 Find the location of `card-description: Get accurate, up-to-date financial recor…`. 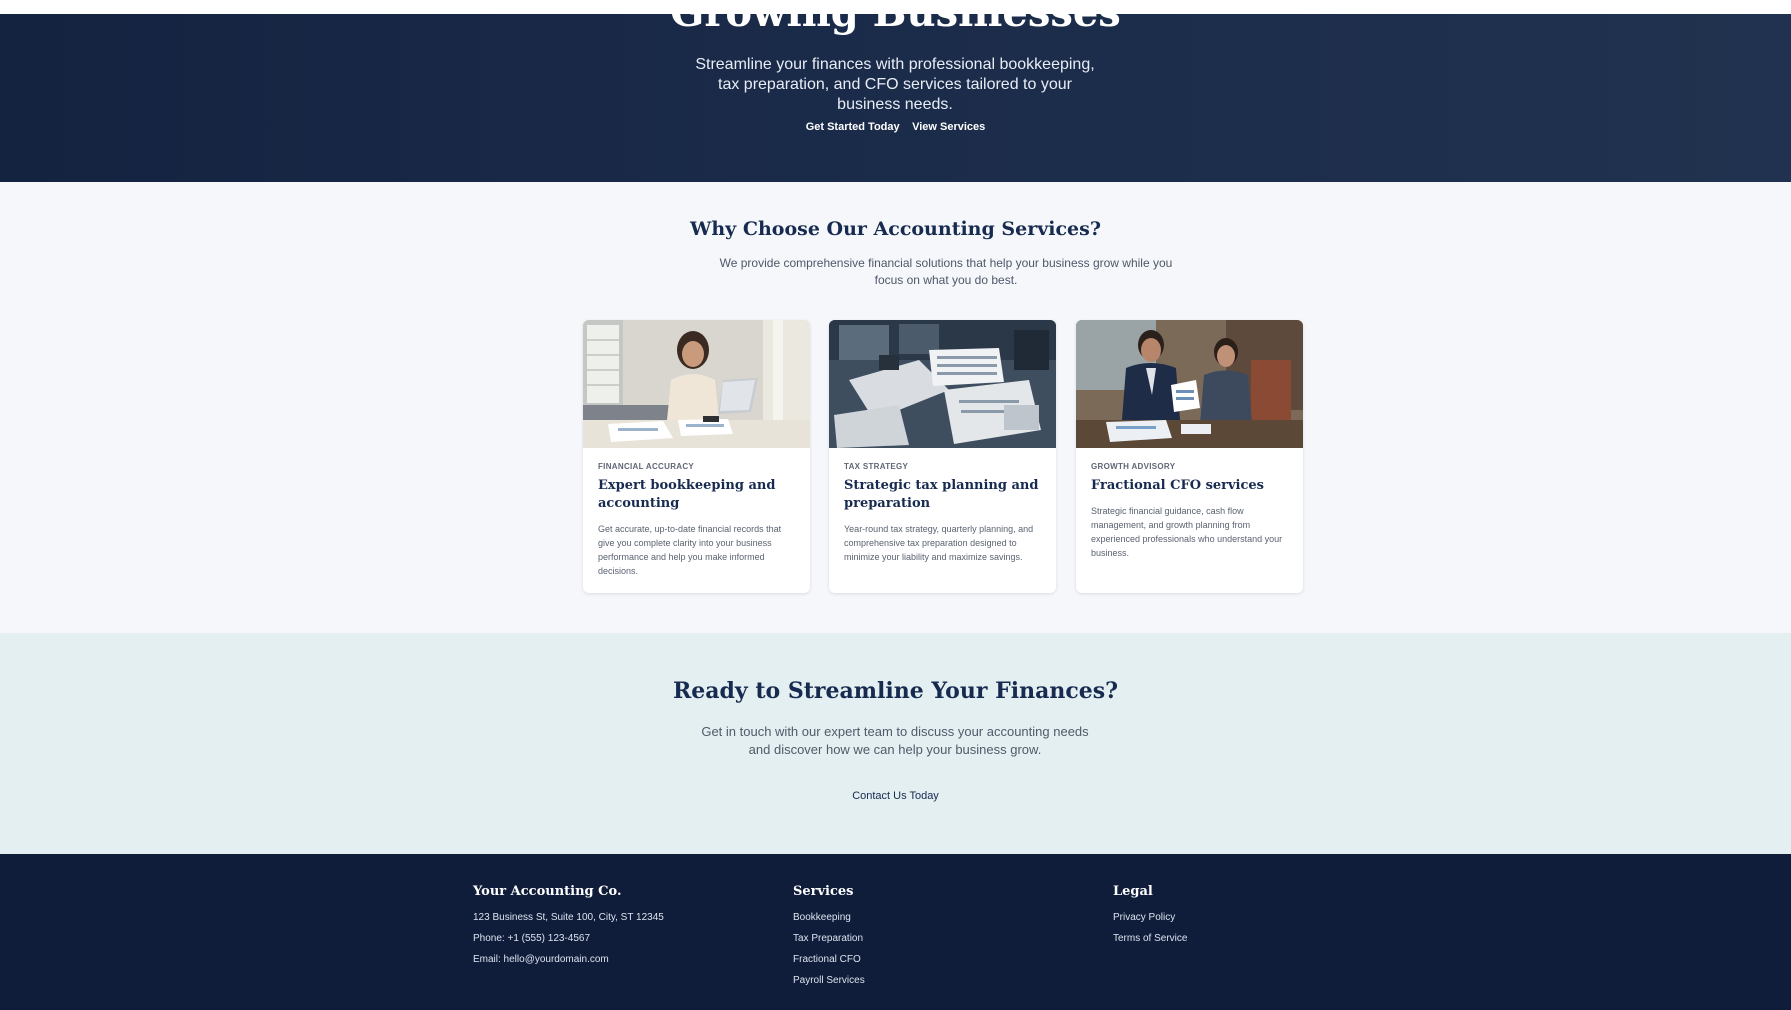

card-description: Get accurate, up-to-date financial recor… is located at coordinates (690, 550).